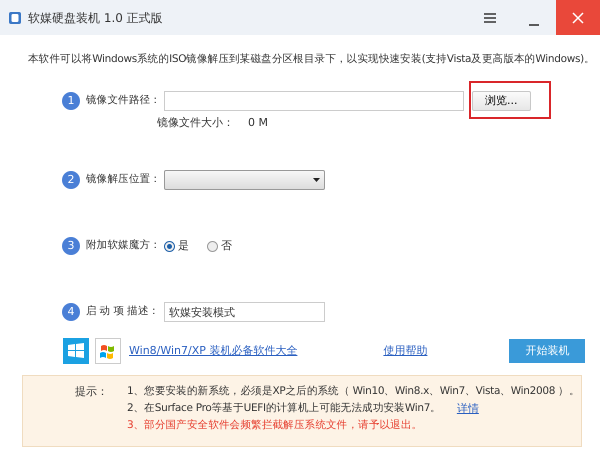 The width and height of the screenshot is (600, 464). Describe the element at coordinates (124, 246) in the screenshot. I see `field-label: 附加软媒魔方：` at that location.